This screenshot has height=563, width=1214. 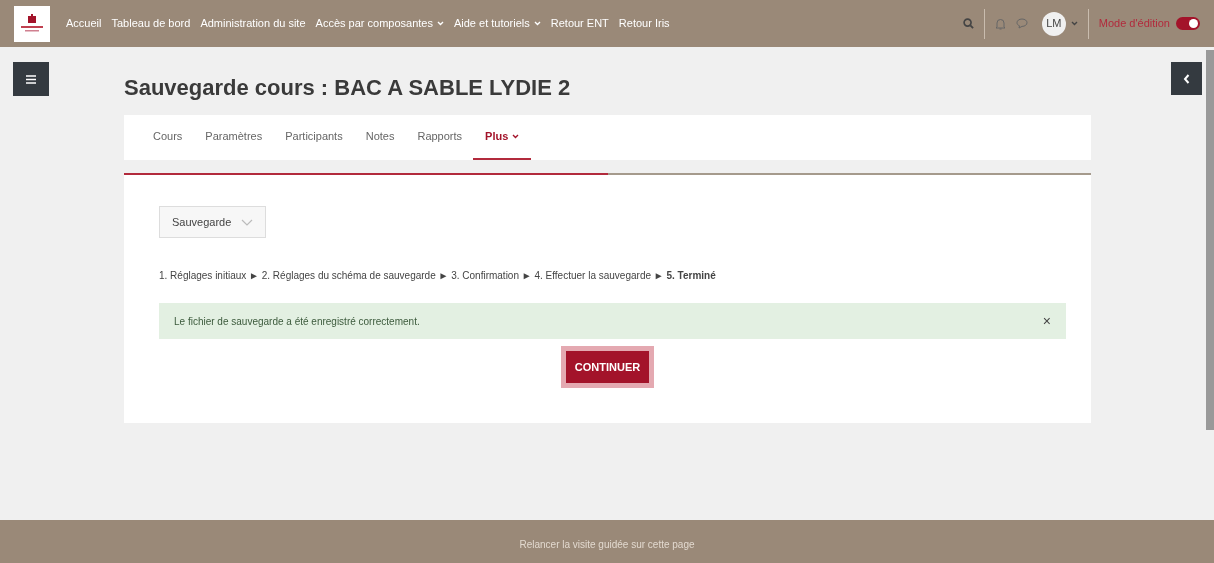 What do you see at coordinates (644, 23) in the screenshot?
I see `nav-link: Retour Iris` at bounding box center [644, 23].